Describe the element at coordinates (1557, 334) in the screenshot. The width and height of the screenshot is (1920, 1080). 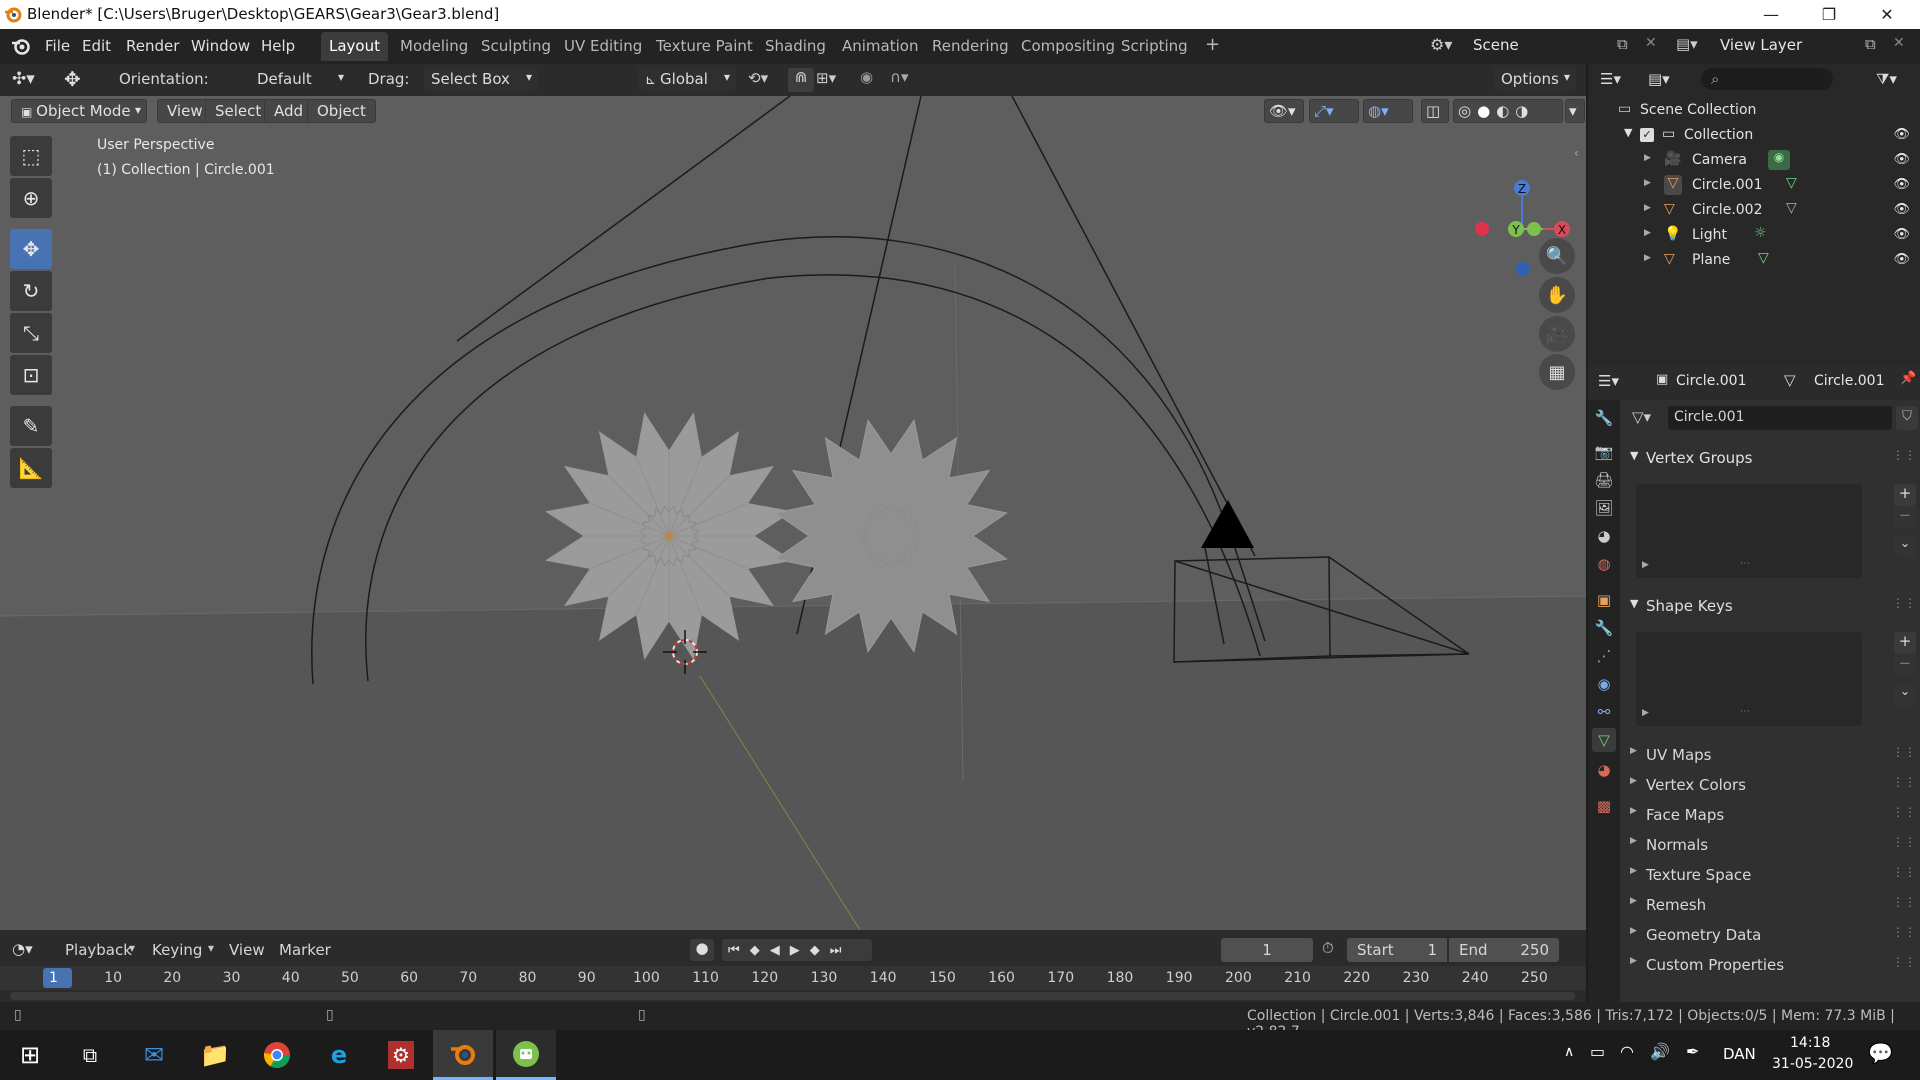
I see `camera-view-icon: 🎥` at that location.